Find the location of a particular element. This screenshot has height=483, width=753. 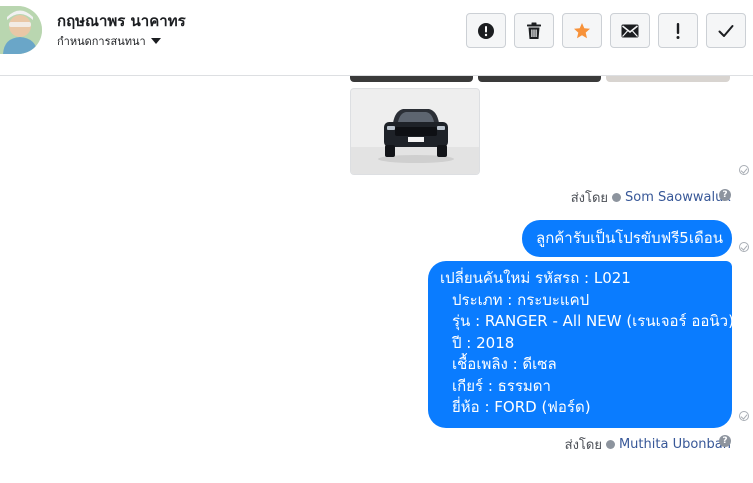

exclamation-circle-icon is located at coordinates (486, 30).